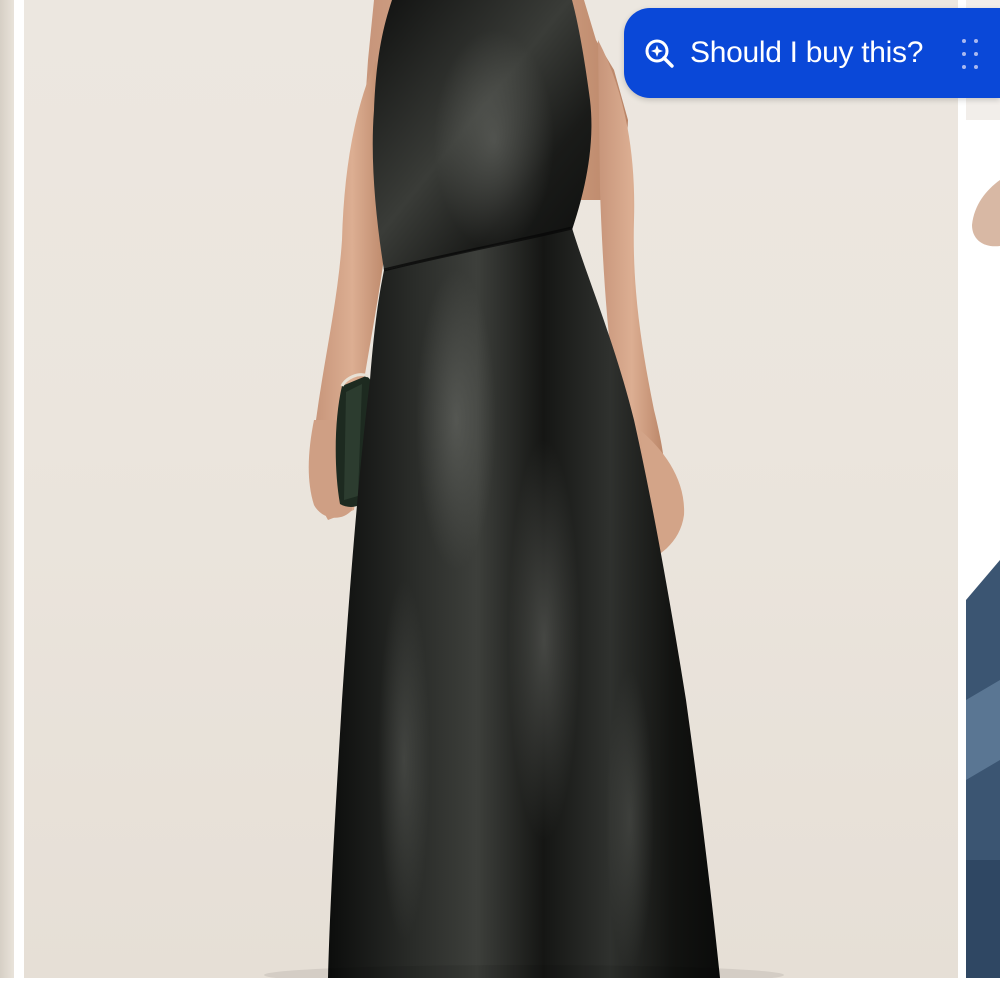  Describe the element at coordinates (7, 489) in the screenshot. I see `previous-product-image-edge` at that location.